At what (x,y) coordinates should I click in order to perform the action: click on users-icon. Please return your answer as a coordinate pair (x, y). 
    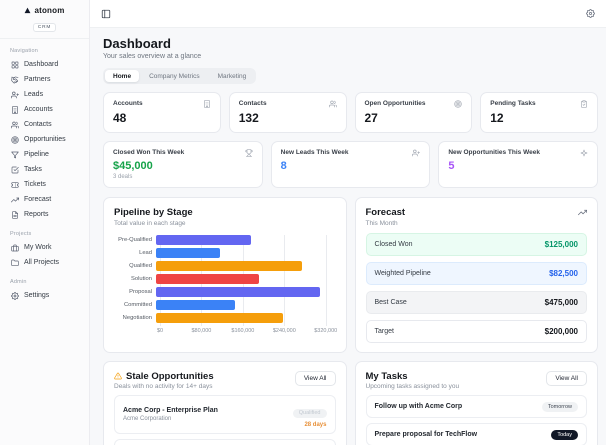
    Looking at the image, I should click on (15, 125).